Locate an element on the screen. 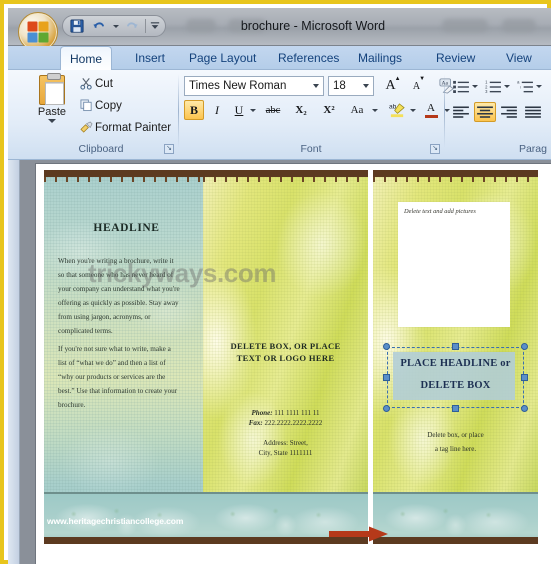 The image size is (551, 564). font-color-button: A is located at coordinates (431, 110).